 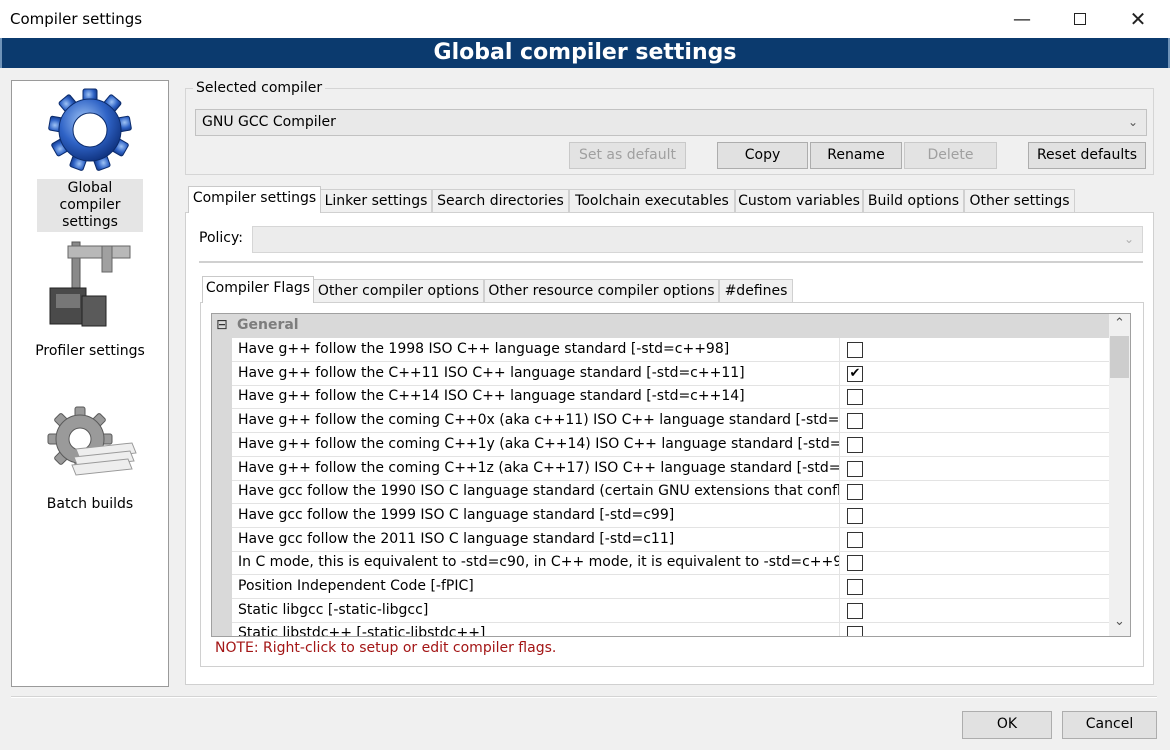 What do you see at coordinates (90, 205) in the screenshot?
I see `category-label: Global compiler settings` at bounding box center [90, 205].